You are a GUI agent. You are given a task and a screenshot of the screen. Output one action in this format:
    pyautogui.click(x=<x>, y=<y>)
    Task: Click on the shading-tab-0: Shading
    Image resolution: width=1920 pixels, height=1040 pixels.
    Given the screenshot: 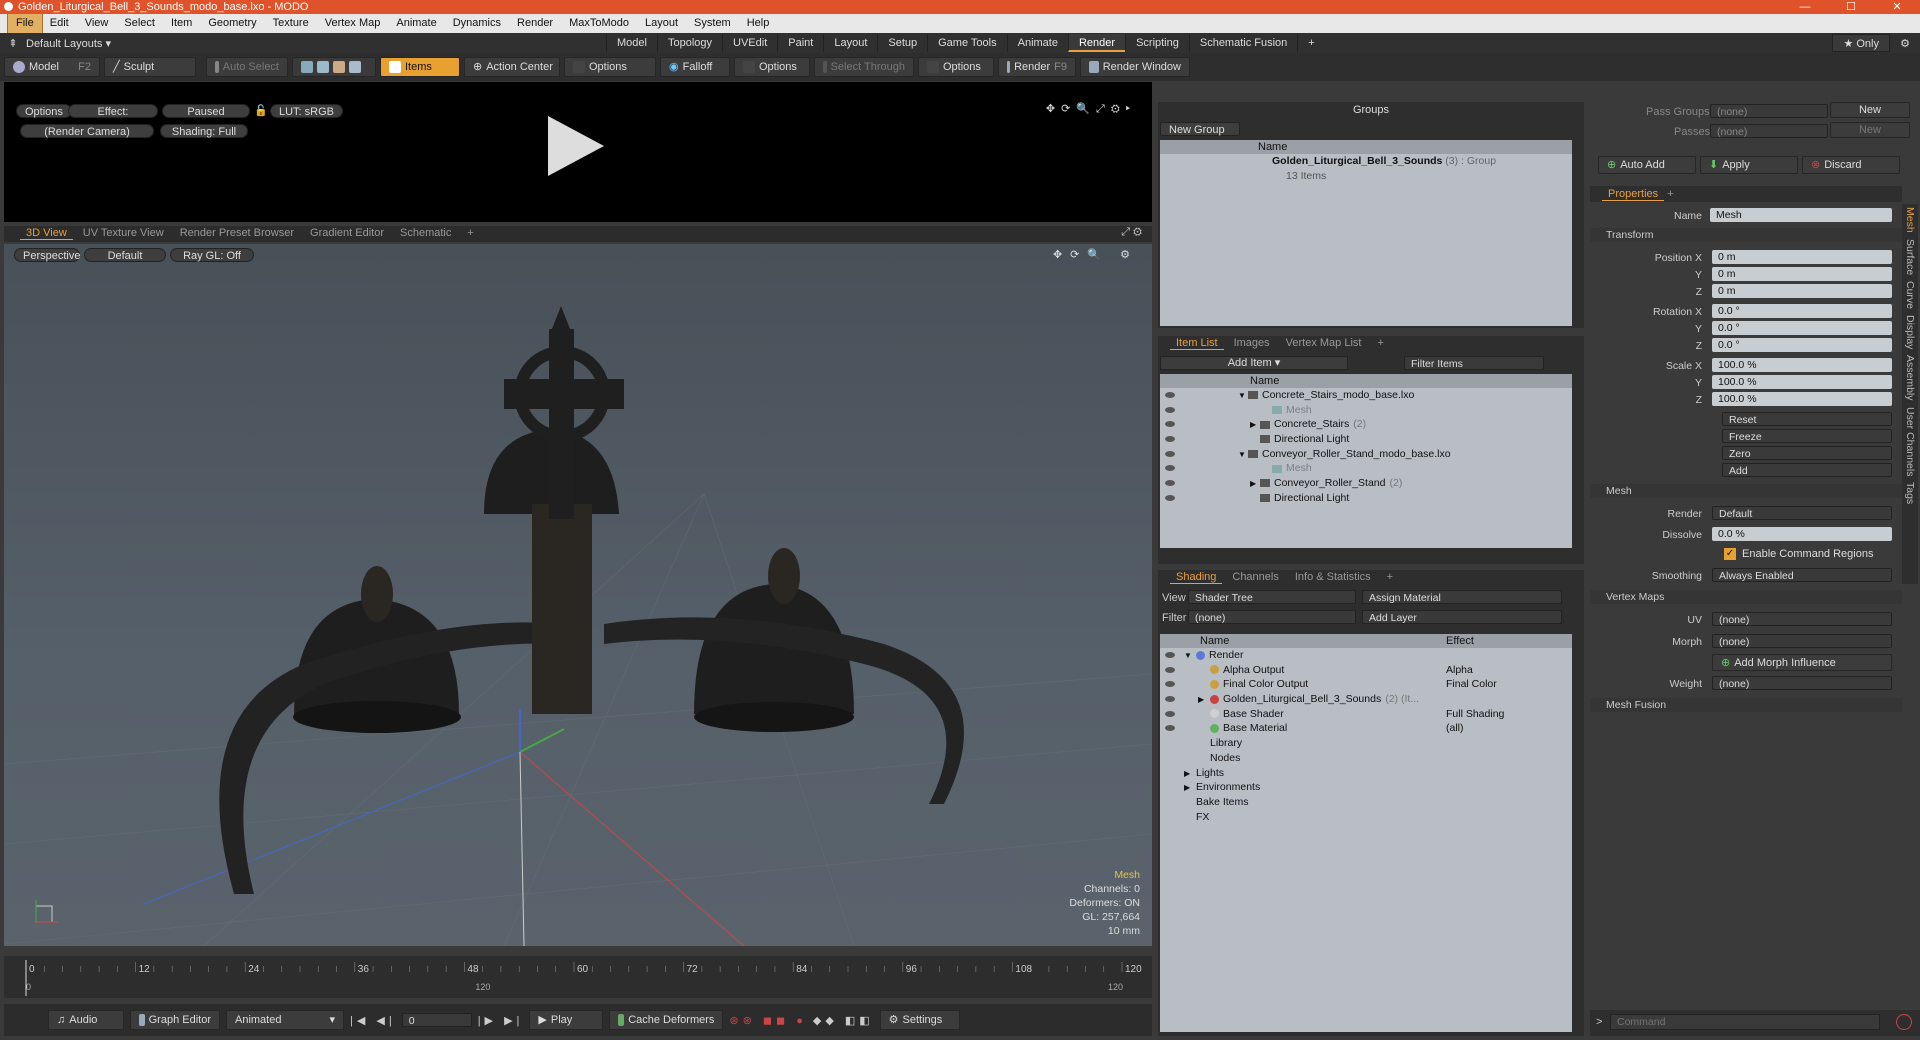 What is the action you would take?
    pyautogui.click(x=1196, y=577)
    